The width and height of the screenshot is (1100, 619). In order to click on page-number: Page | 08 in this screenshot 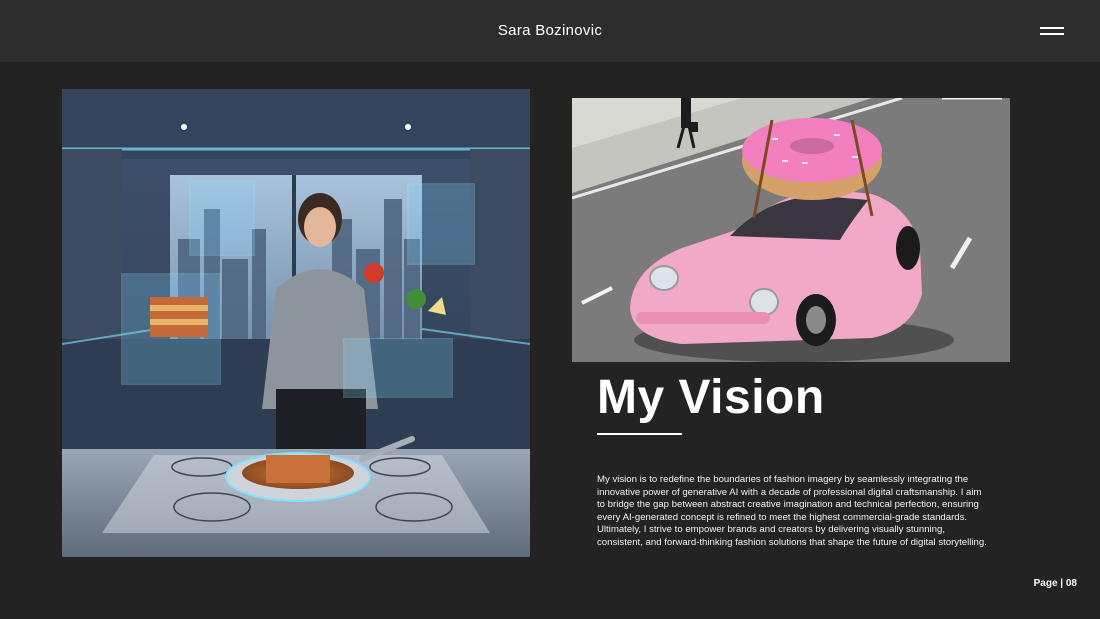, I will do `click(1055, 583)`.